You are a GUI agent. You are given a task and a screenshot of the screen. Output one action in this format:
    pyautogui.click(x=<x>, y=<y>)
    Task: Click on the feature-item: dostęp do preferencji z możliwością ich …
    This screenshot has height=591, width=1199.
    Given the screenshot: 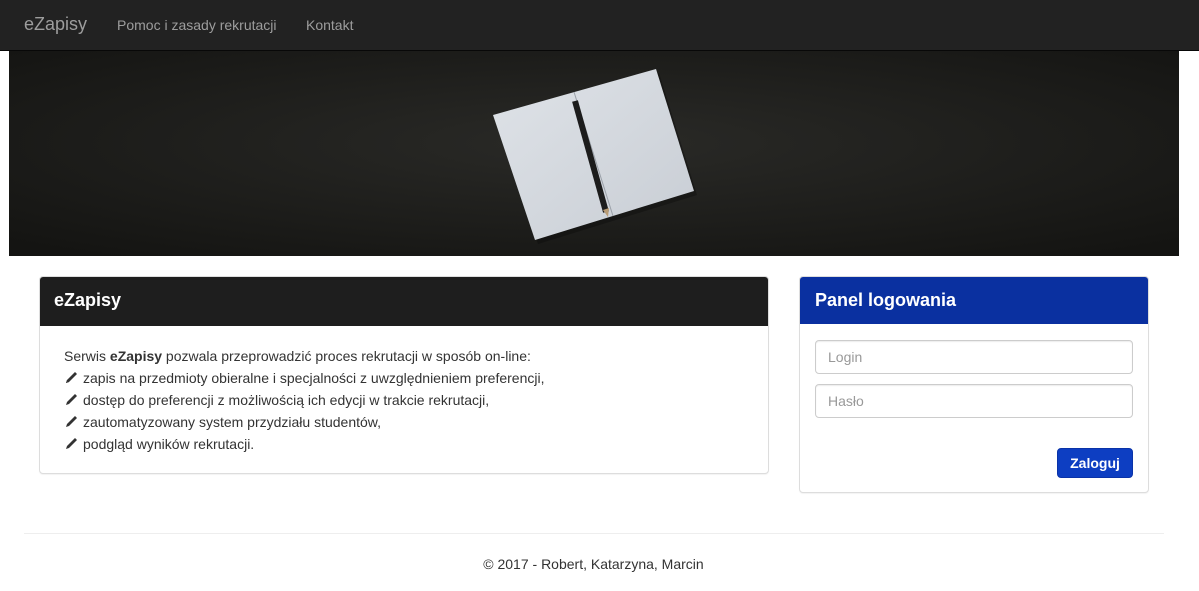 What is the action you would take?
    pyautogui.click(x=304, y=400)
    